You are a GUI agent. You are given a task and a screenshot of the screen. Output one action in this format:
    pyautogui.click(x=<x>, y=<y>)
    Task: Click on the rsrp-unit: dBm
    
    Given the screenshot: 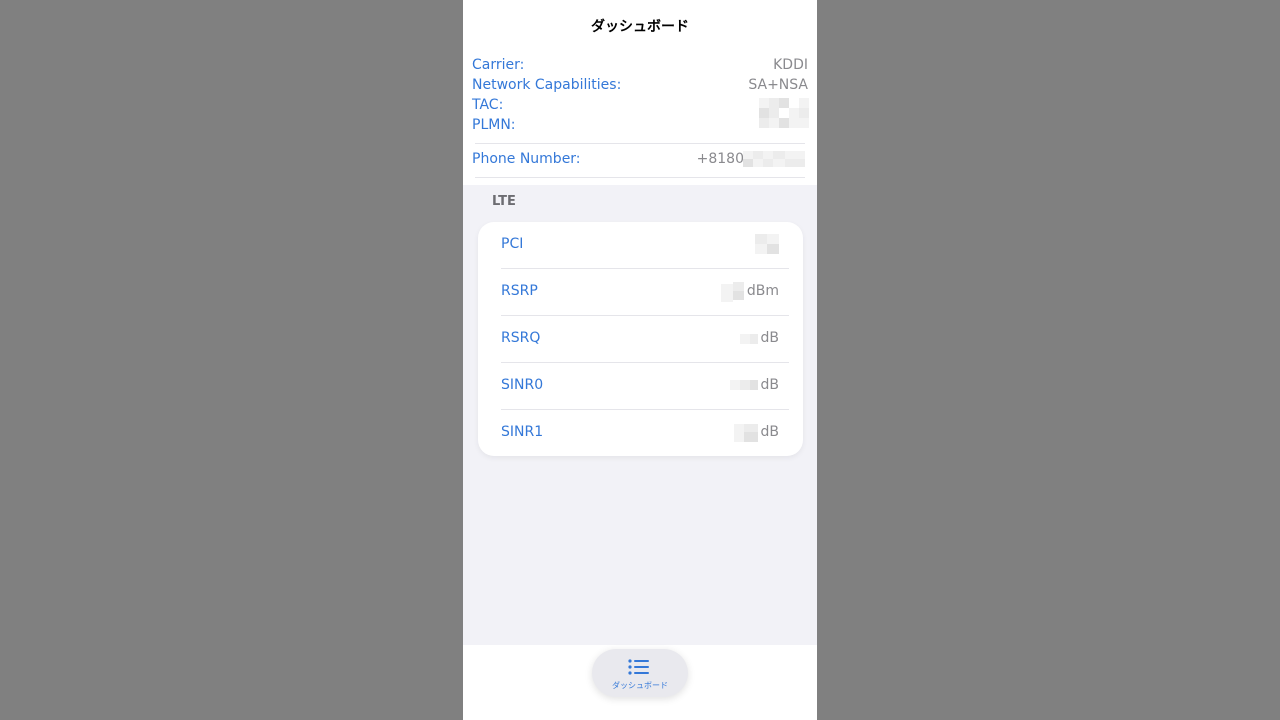 What is the action you would take?
    pyautogui.click(x=762, y=291)
    